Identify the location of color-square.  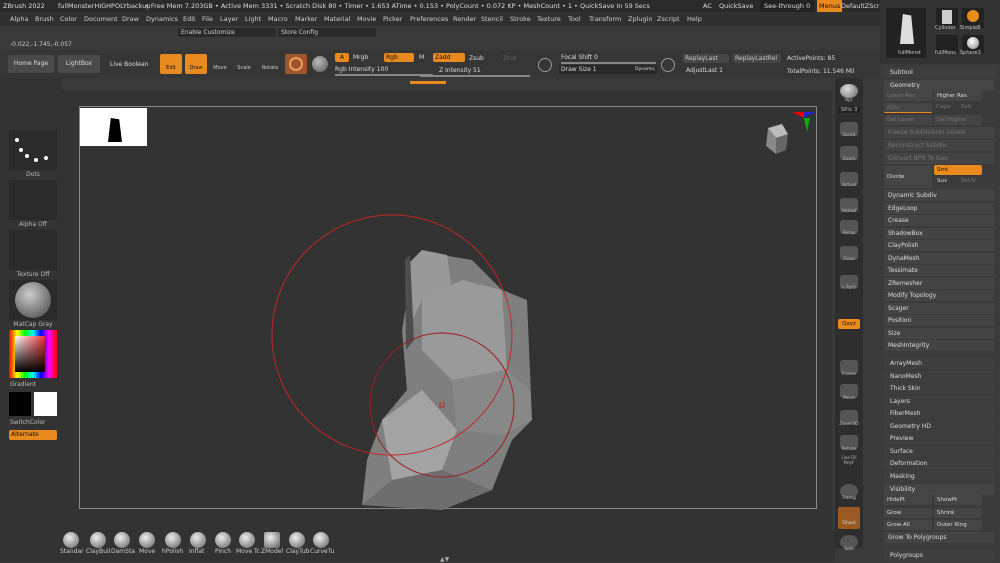
(30, 354).